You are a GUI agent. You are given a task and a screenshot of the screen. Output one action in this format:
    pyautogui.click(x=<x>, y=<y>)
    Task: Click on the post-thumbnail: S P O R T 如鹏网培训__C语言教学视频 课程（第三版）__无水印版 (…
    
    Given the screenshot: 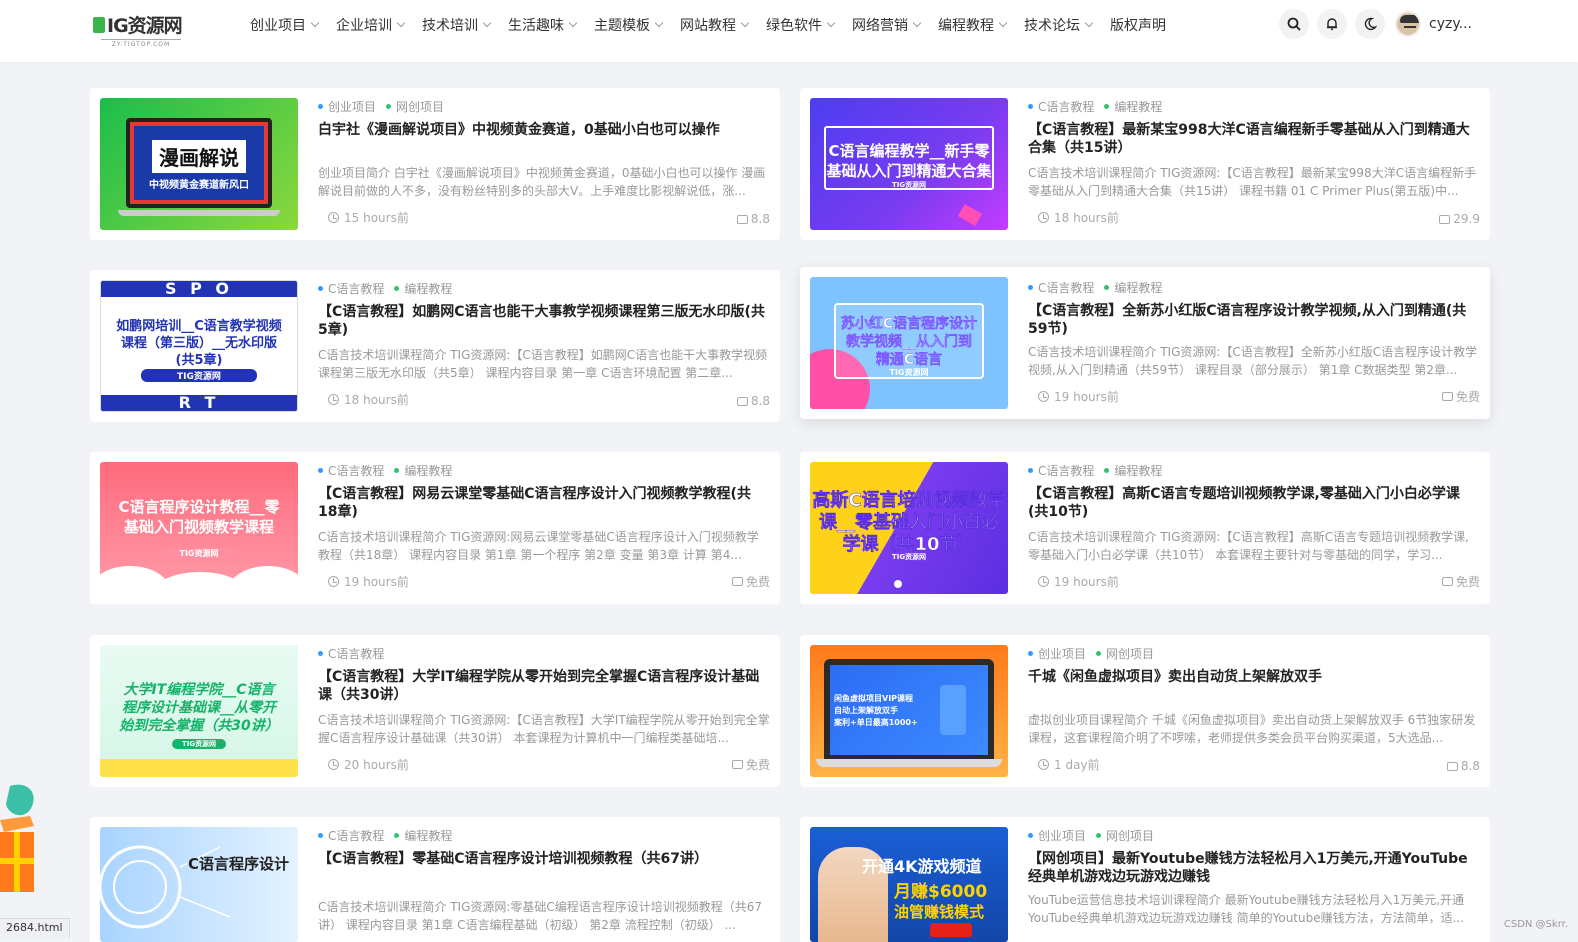 What is the action you would take?
    pyautogui.click(x=199, y=346)
    